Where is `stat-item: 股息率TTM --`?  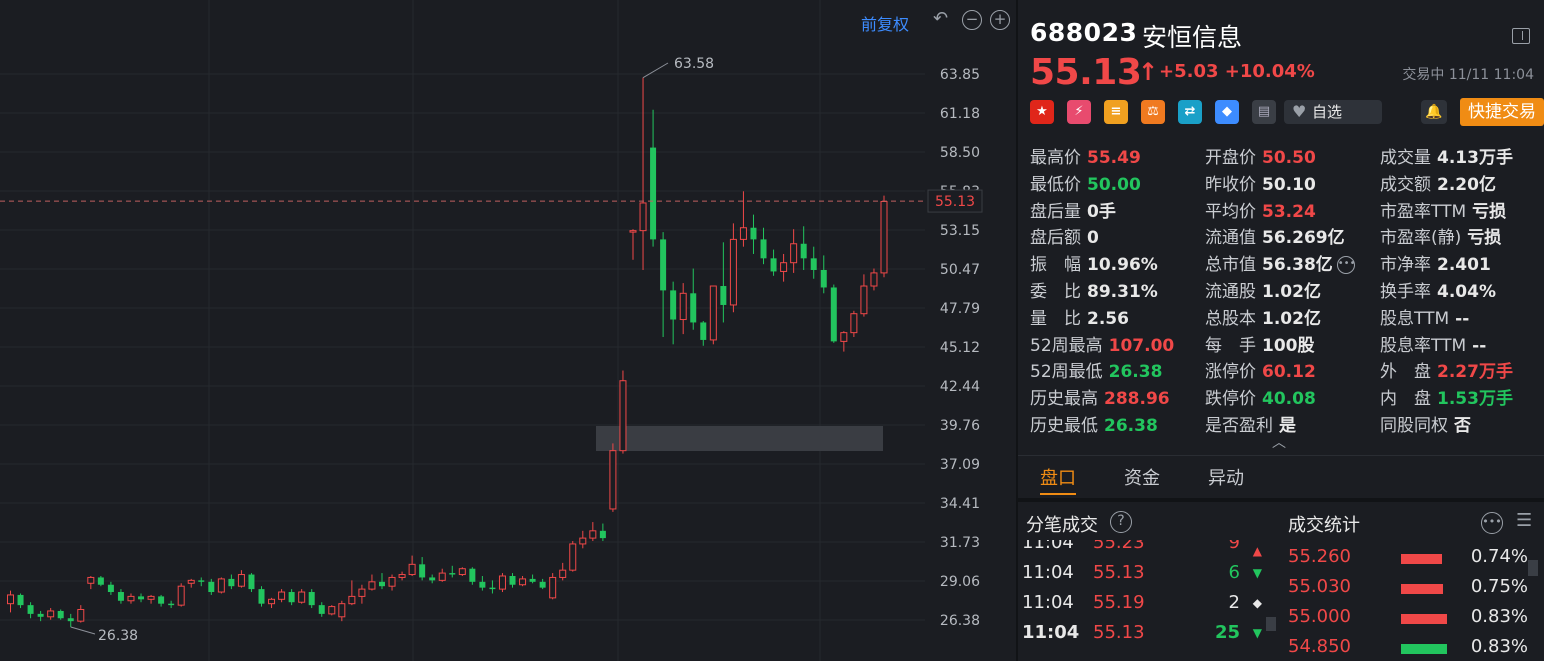
stat-item: 股息率TTM -- is located at coordinates (1433, 343).